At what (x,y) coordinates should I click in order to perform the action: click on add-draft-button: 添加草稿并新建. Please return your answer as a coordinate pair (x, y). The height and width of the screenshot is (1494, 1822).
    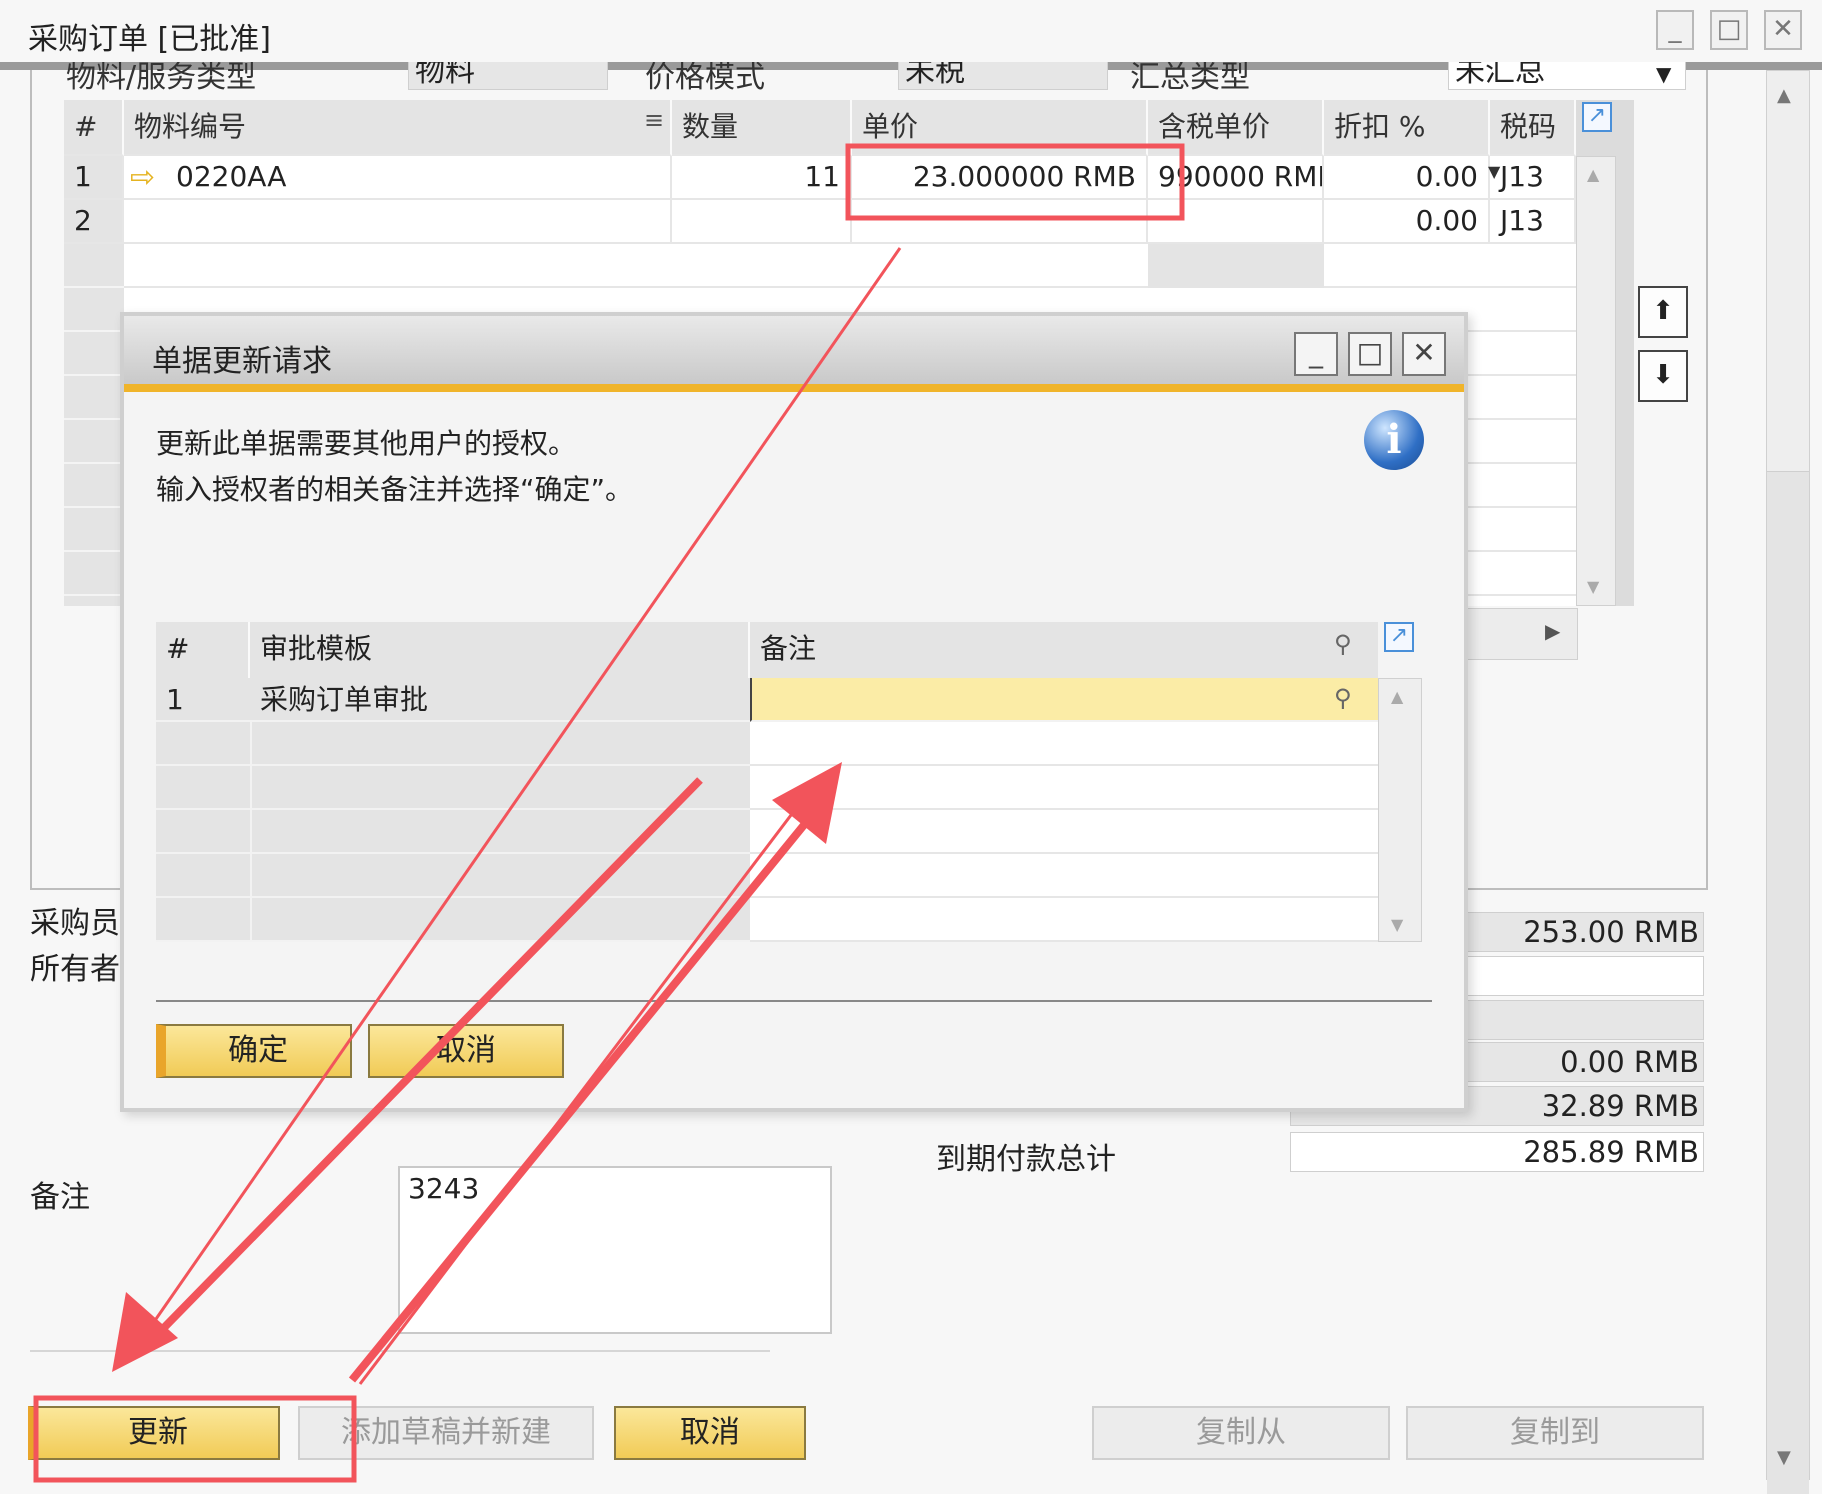
    Looking at the image, I should click on (446, 1433).